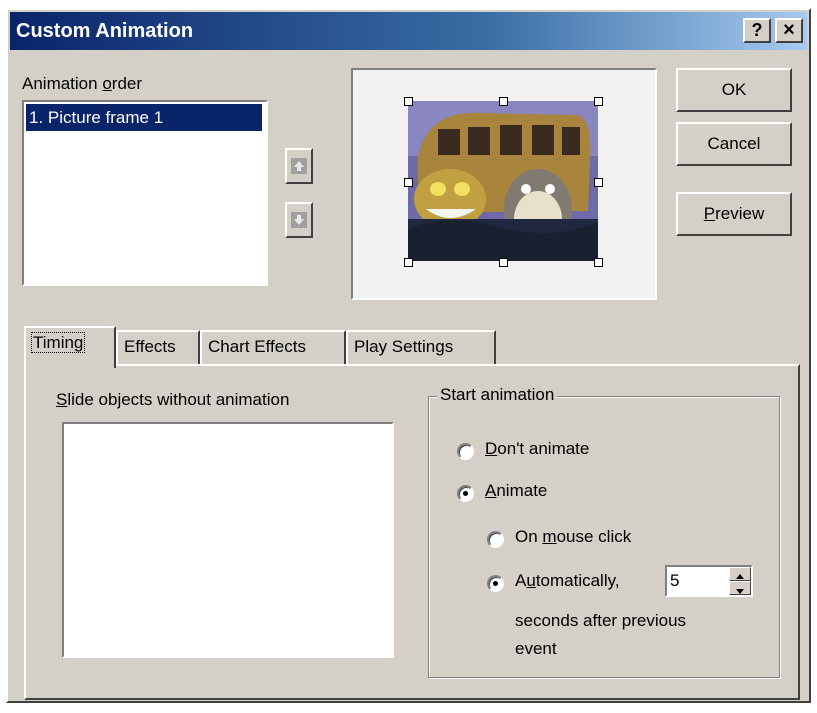 The height and width of the screenshot is (713, 817). I want to click on tab-label: Timing, so click(58, 342).